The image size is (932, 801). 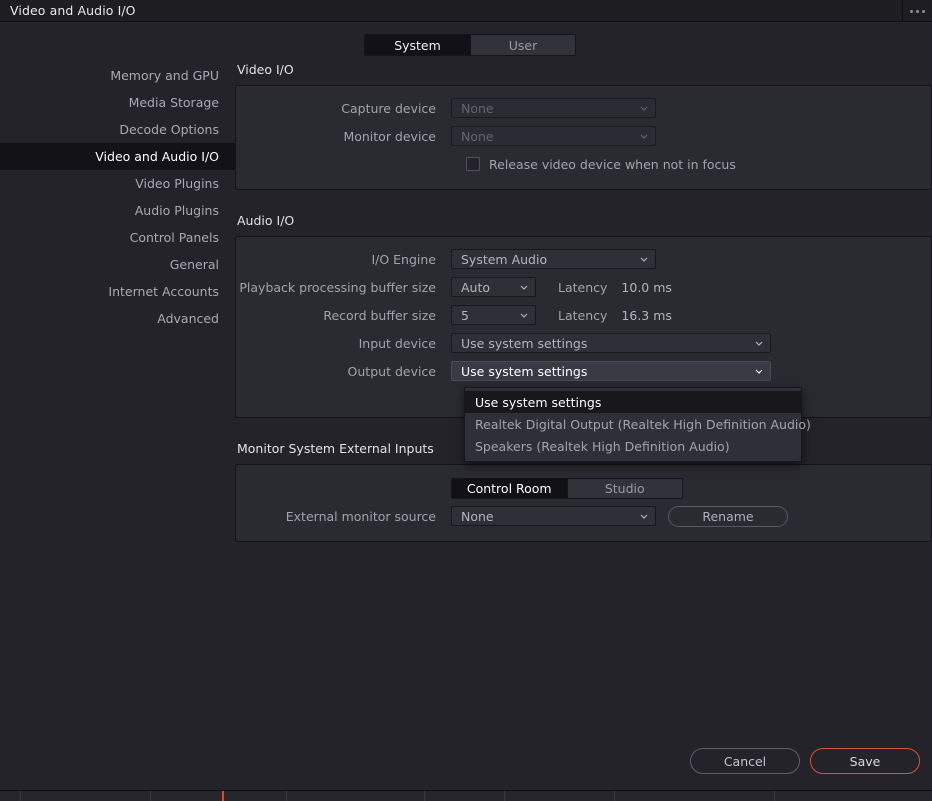 I want to click on sidebar-item-control-panels: Control Panels, so click(x=117, y=237).